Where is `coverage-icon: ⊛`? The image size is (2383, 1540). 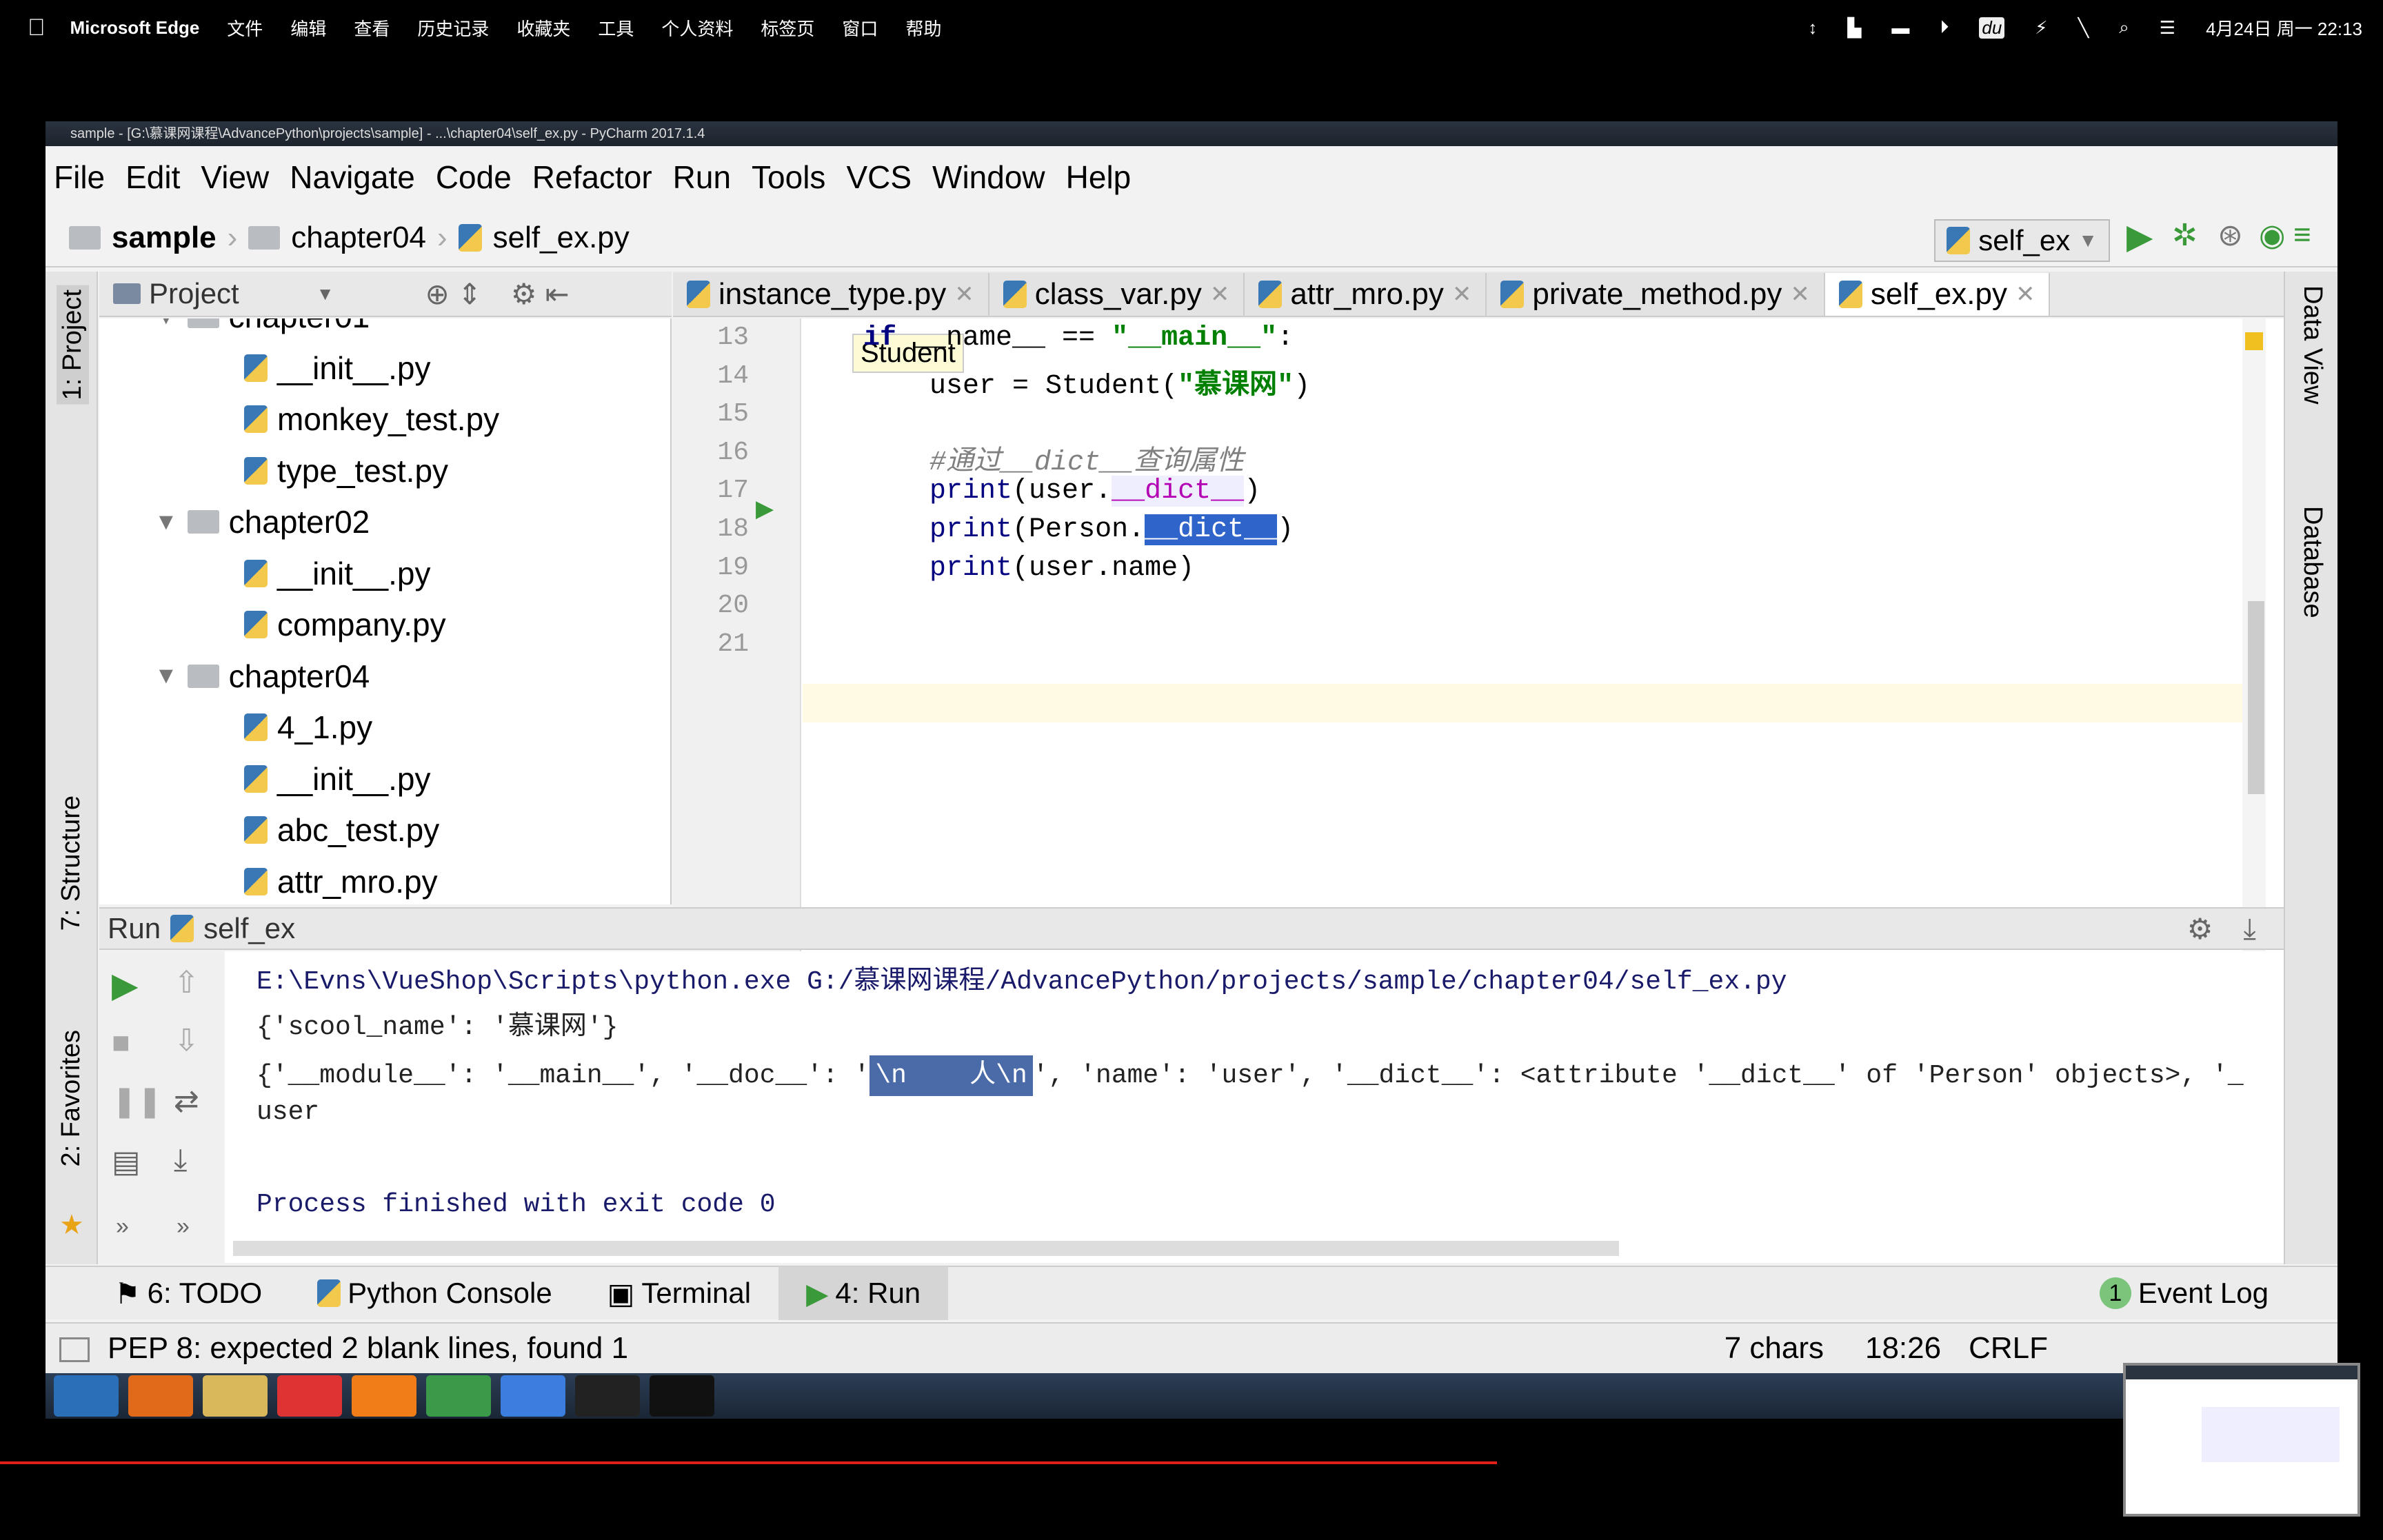 coverage-icon: ⊛ is located at coordinates (2233, 235).